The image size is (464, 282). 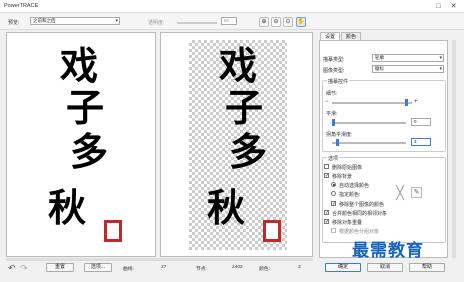 I want to click on corner-smoothness-slider, so click(x=369, y=142).